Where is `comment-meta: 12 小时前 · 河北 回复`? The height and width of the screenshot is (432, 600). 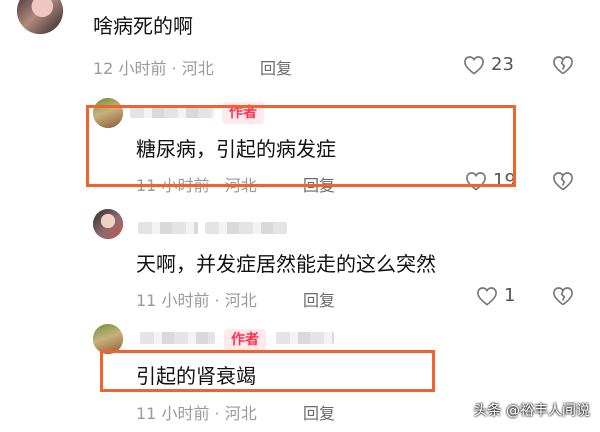
comment-meta: 12 小时前 · 河北 回复 is located at coordinates (192, 67).